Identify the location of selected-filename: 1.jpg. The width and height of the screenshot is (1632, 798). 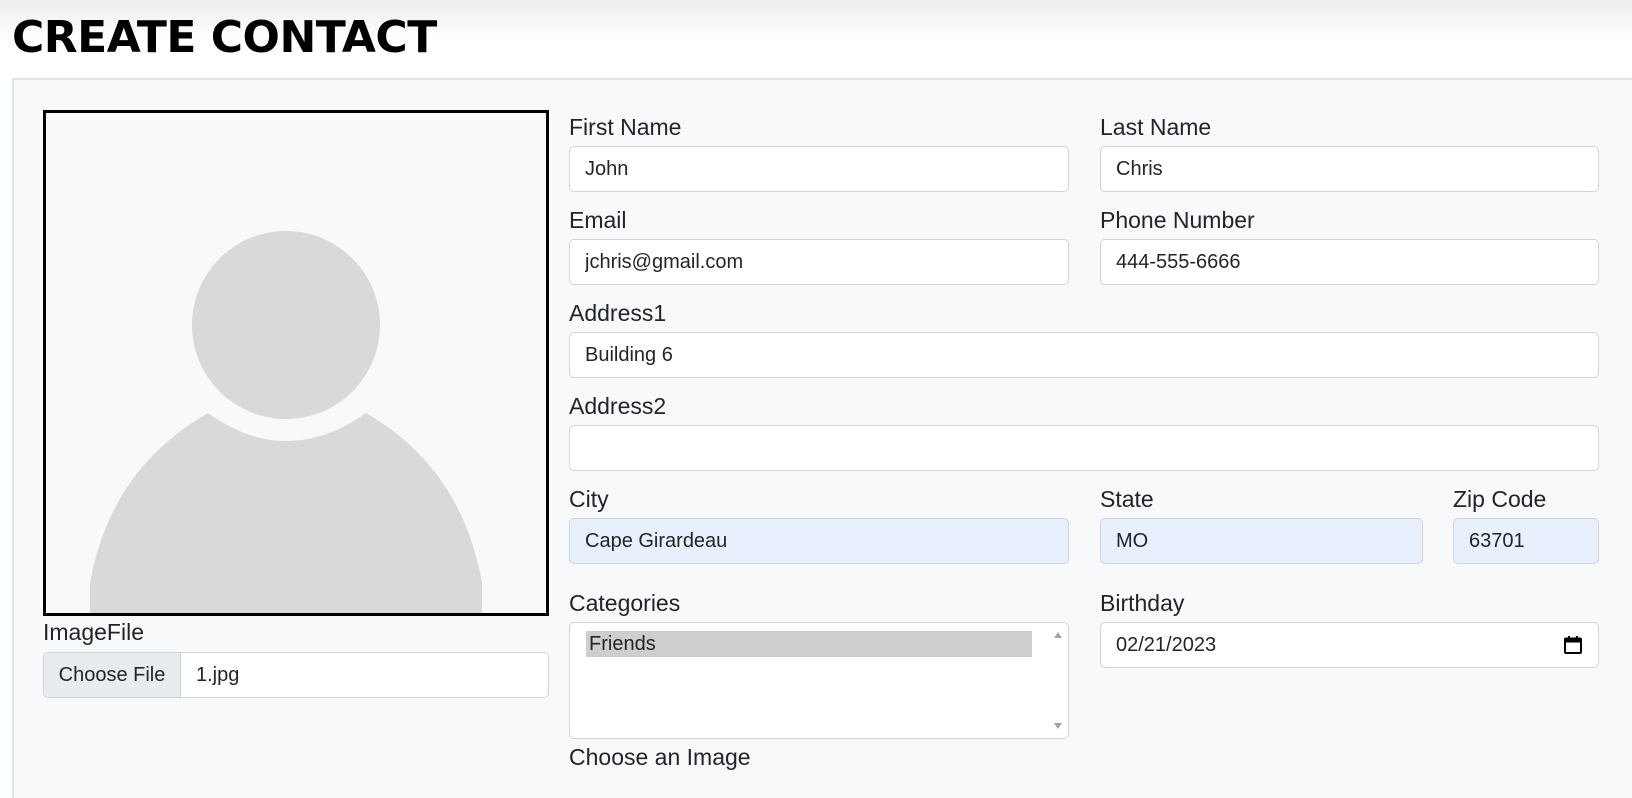
(218, 675).